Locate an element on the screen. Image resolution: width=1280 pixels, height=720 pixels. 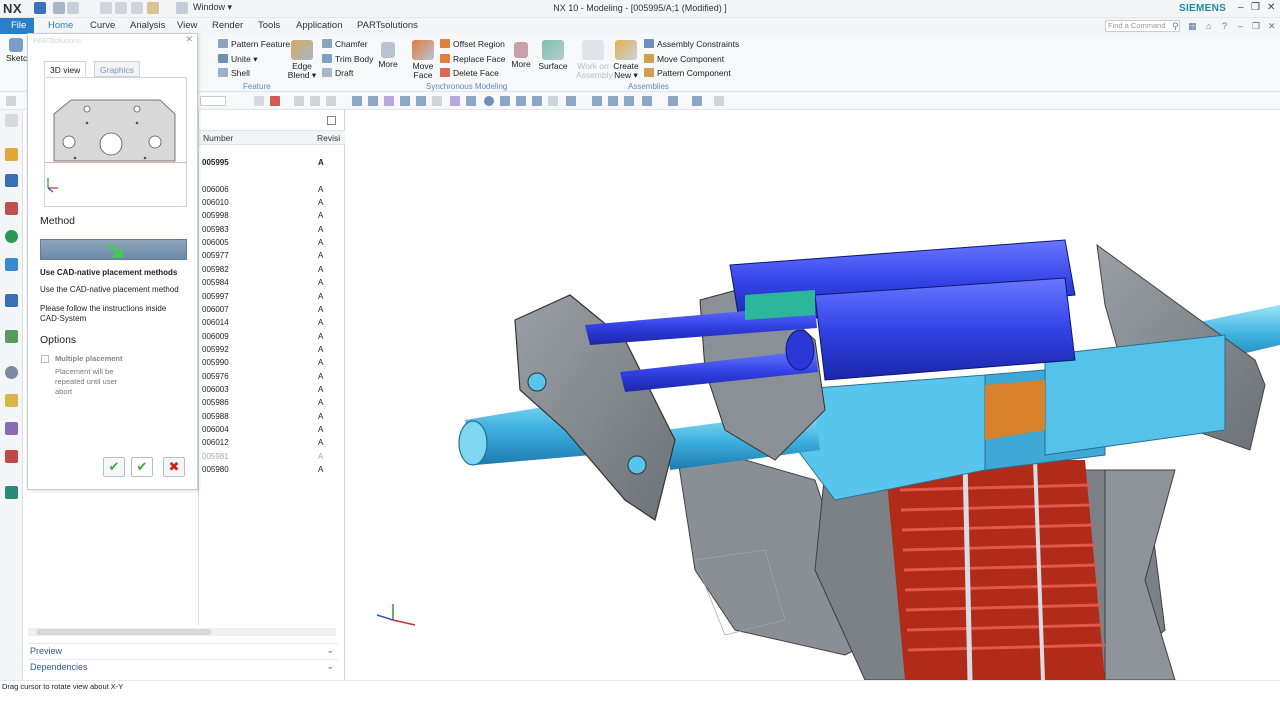
filter2-icon is located at coordinates (315, 101).